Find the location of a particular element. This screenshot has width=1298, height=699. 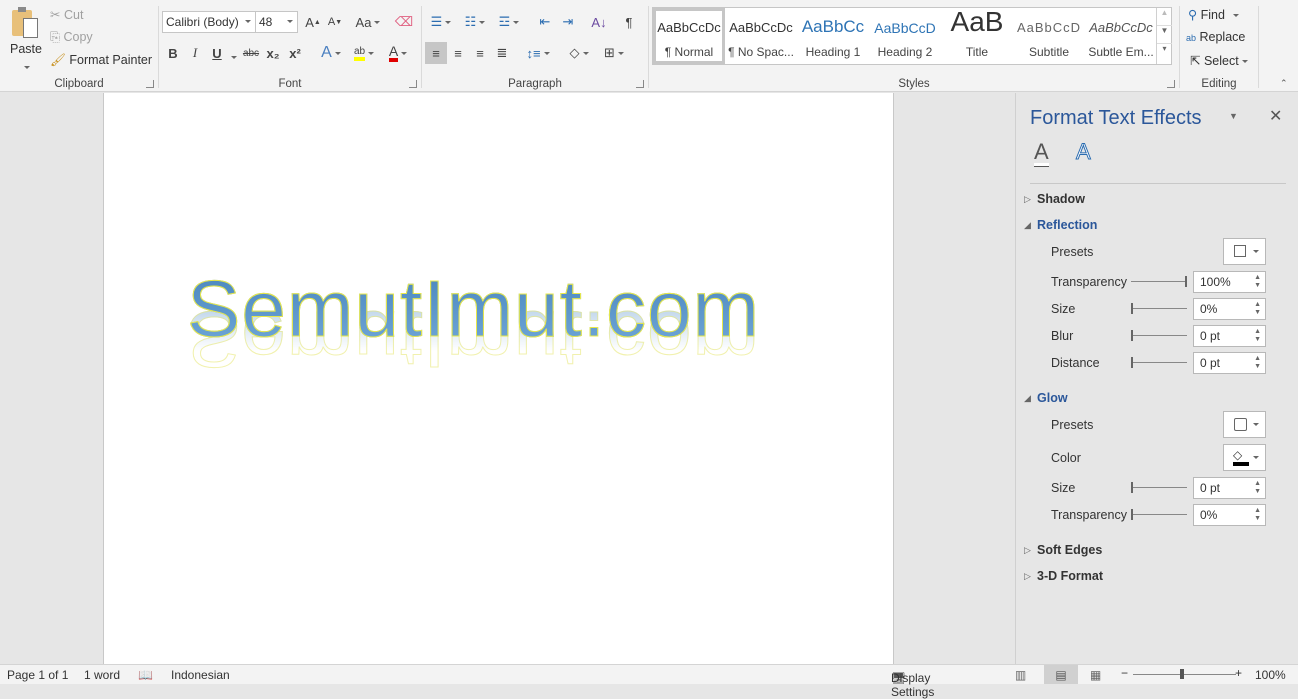

bullets-icon: ☰ is located at coordinates (441, 22).